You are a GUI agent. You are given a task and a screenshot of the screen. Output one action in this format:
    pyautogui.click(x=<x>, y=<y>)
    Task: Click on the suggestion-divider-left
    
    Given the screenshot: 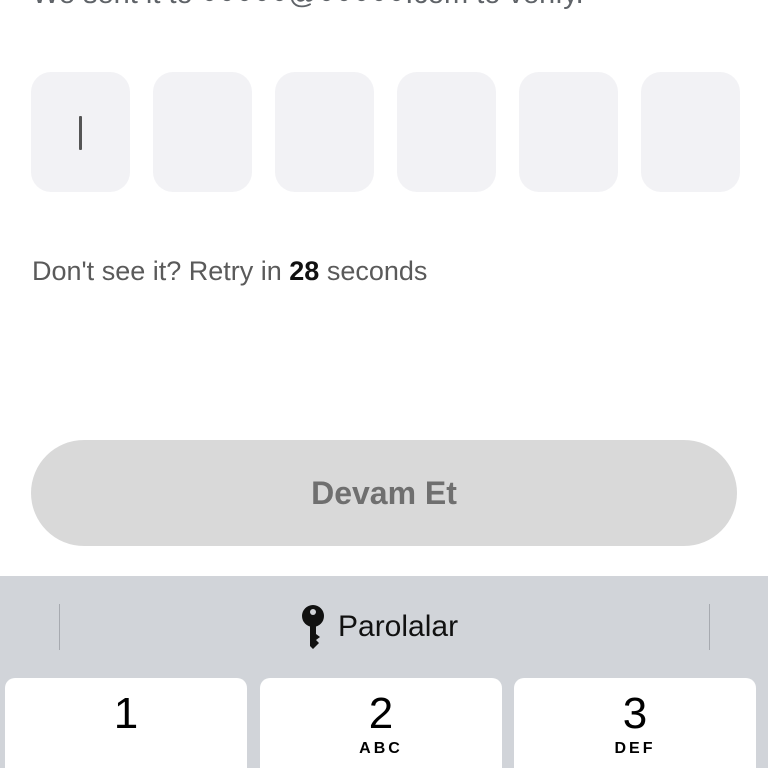 What is the action you would take?
    pyautogui.click(x=59, y=627)
    